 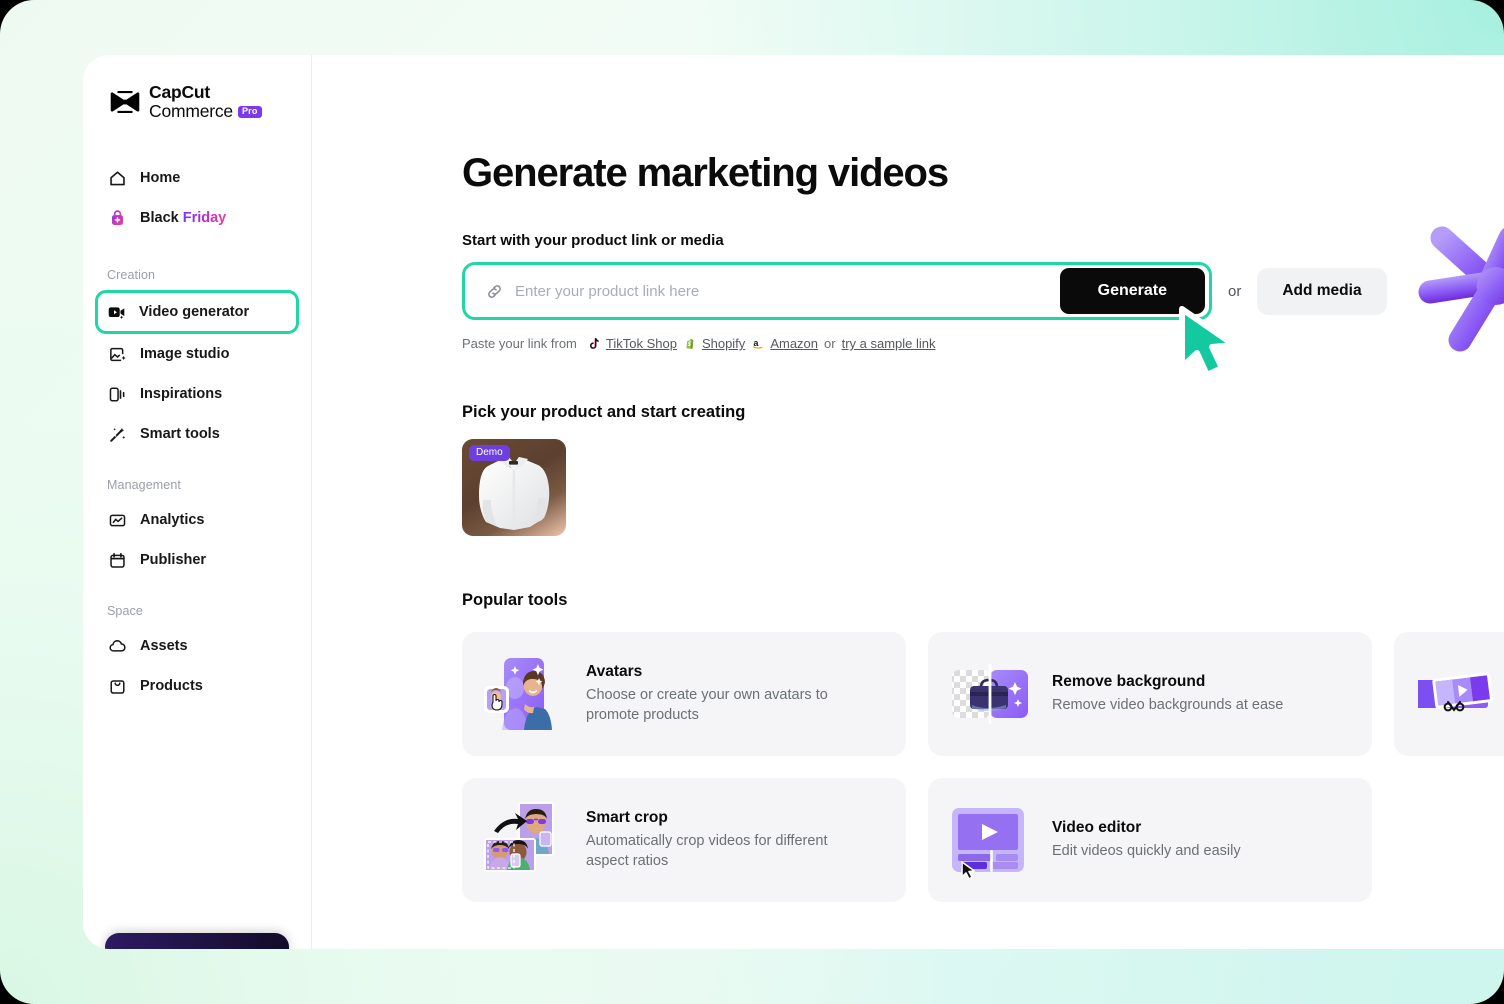 What do you see at coordinates (515, 600) in the screenshot?
I see `popular-tools-title: Popular tools` at bounding box center [515, 600].